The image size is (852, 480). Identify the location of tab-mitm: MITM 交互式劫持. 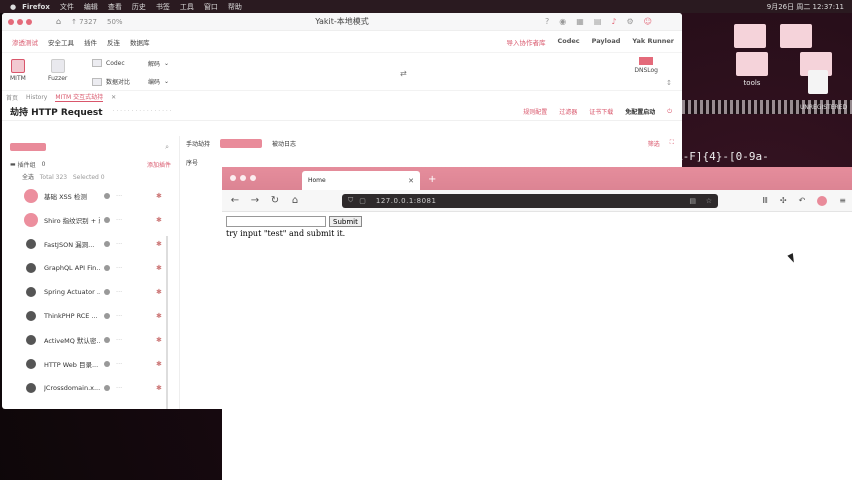
(79, 97).